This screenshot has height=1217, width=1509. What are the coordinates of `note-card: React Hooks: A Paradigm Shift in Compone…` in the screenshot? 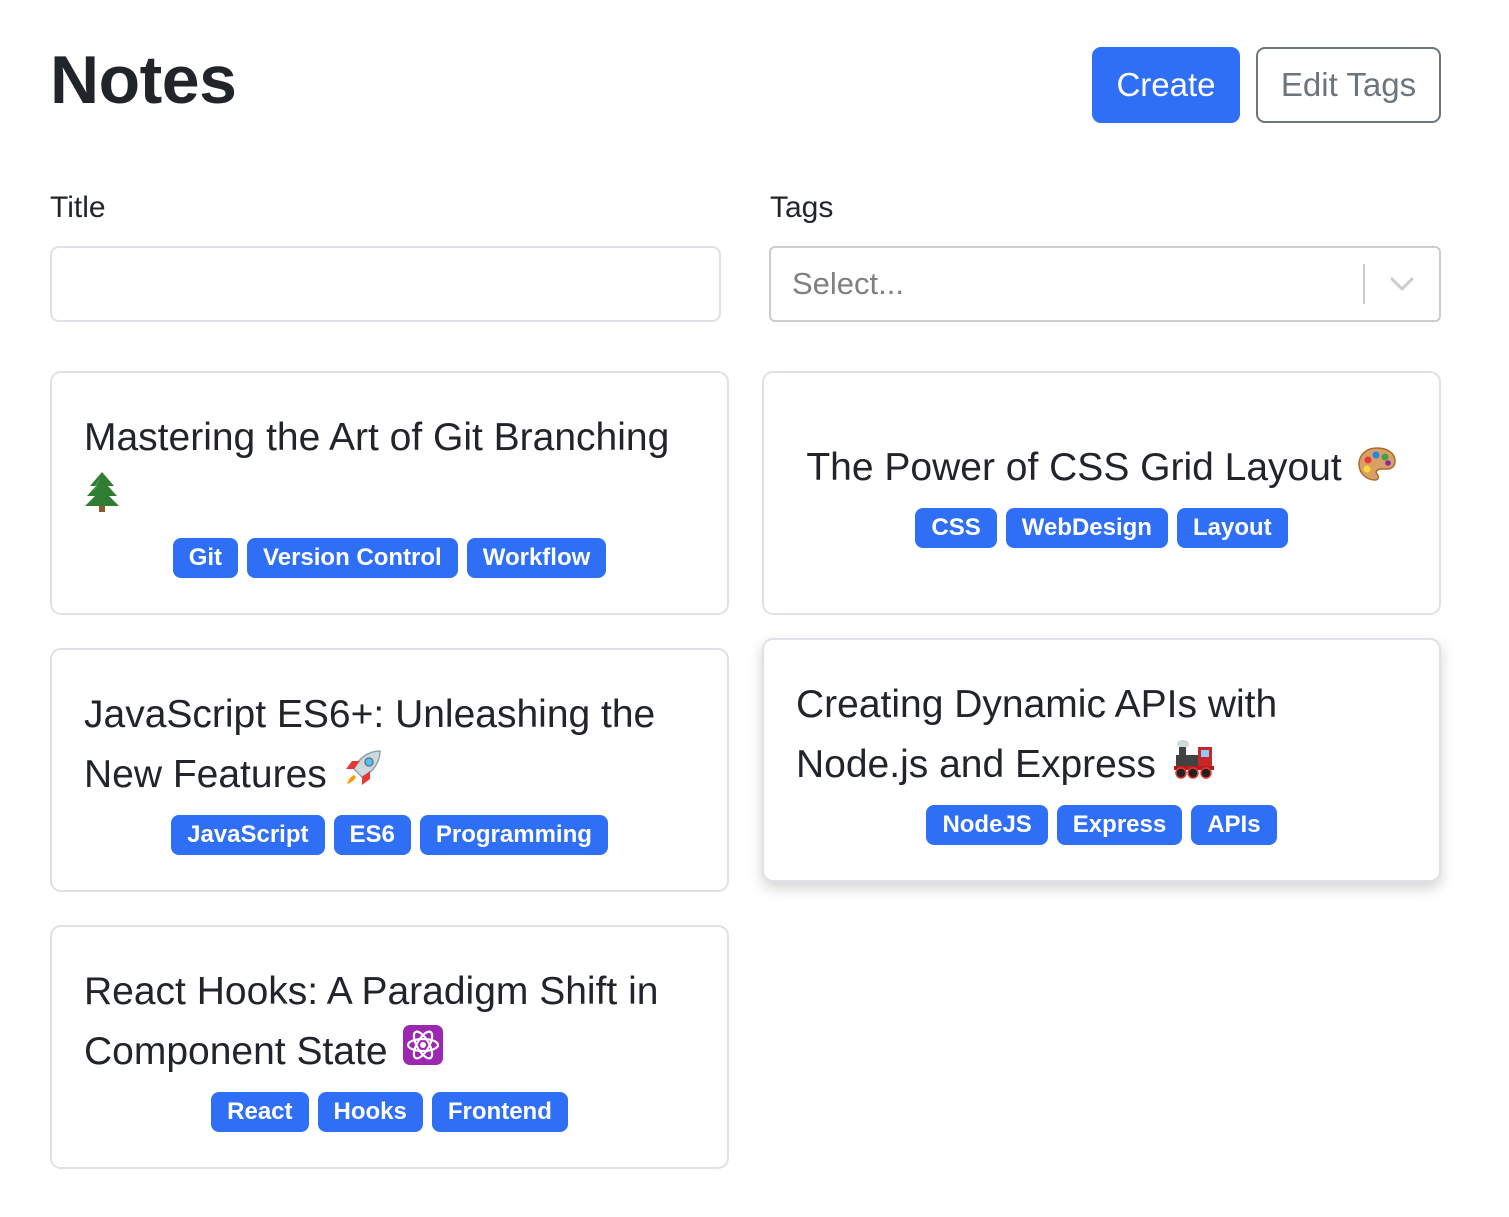 It's located at (389, 1047).